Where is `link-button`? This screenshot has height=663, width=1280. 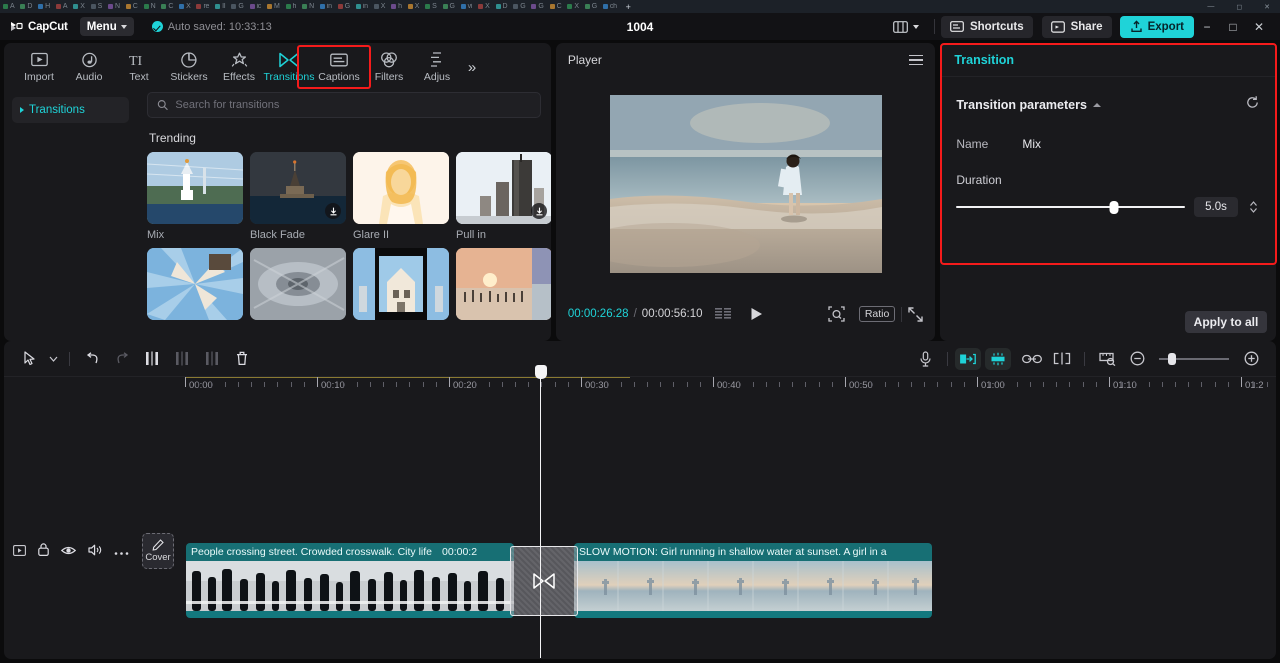 link-button is located at coordinates (1032, 359).